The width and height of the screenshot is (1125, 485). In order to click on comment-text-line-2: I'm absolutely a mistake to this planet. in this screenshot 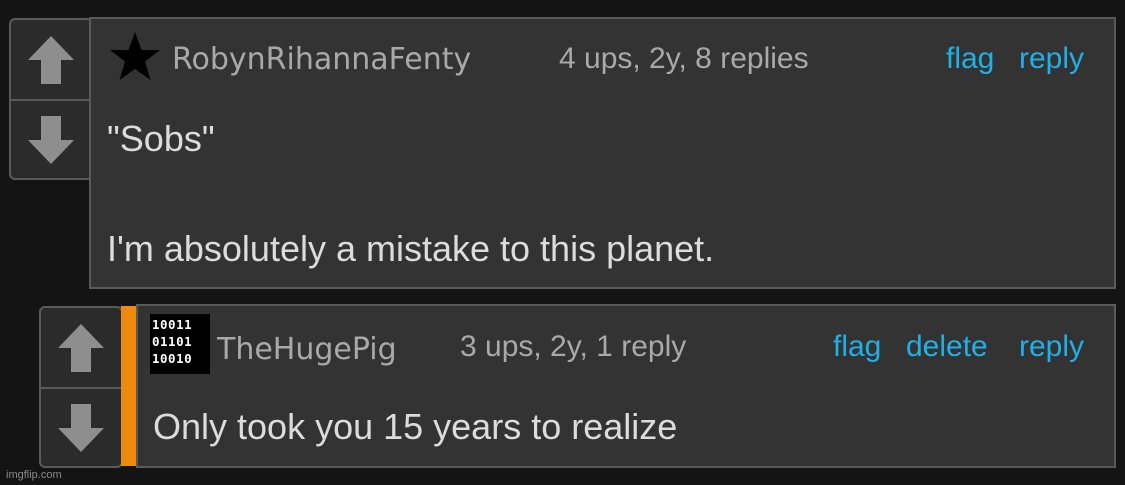, I will do `click(411, 248)`.